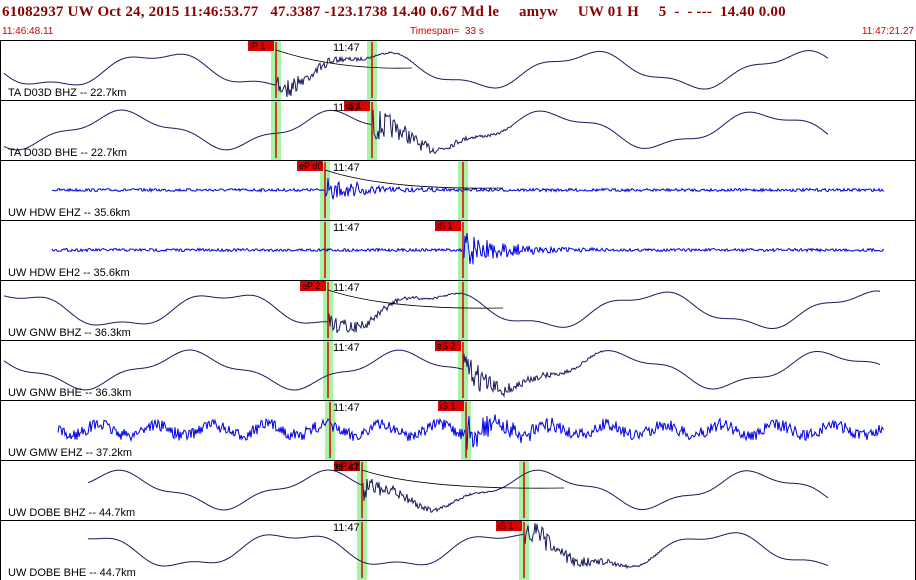 The width and height of the screenshot is (916, 580). What do you see at coordinates (463, 479) in the screenshot?
I see `travel-time-curve` at bounding box center [463, 479].